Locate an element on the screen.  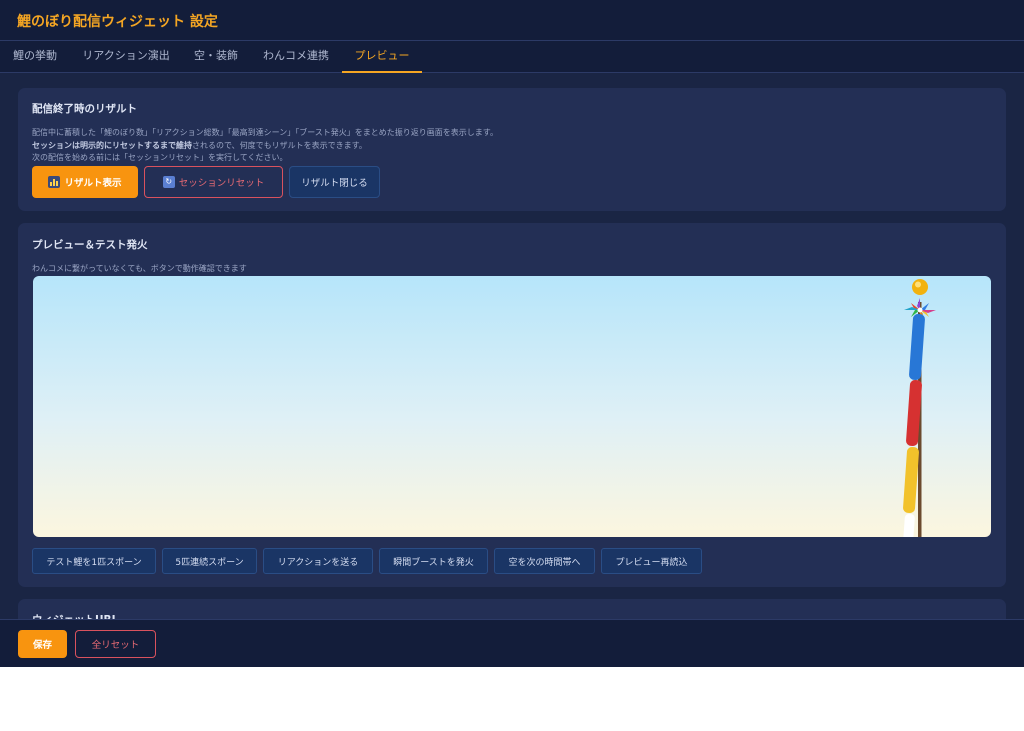
koinobori-pole-illustration is located at coordinates (919, 408).